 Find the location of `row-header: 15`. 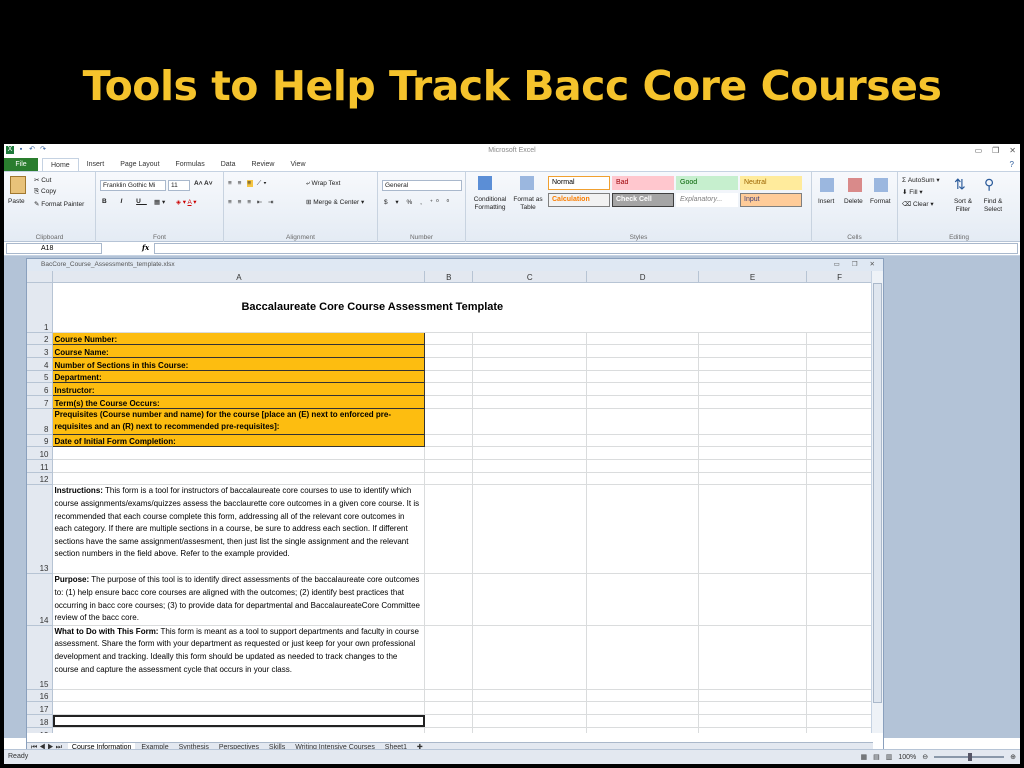

row-header: 15 is located at coordinates (40, 657).